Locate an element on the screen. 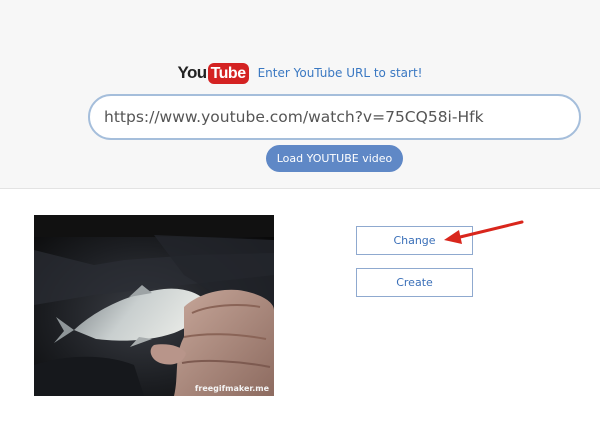 This screenshot has width=600, height=425. youtube-header: You Tube Enter YouTube URL to start! is located at coordinates (300, 73).